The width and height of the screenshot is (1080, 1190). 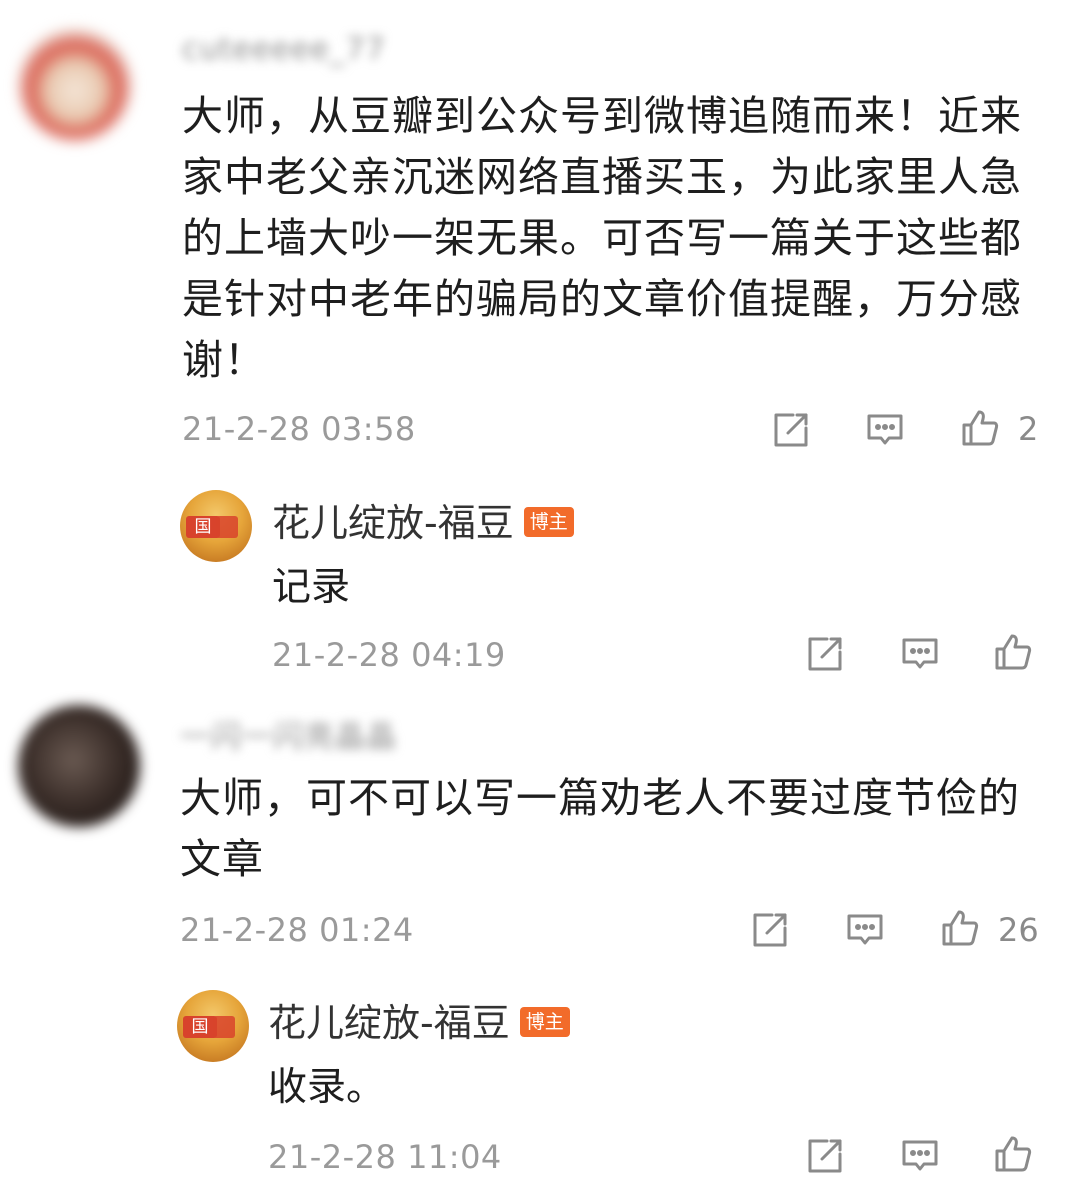 What do you see at coordinates (602, 177) in the screenshot?
I see `comment-text-line: 家中老父亲沉迷网络直播买玉，为此家里人急` at bounding box center [602, 177].